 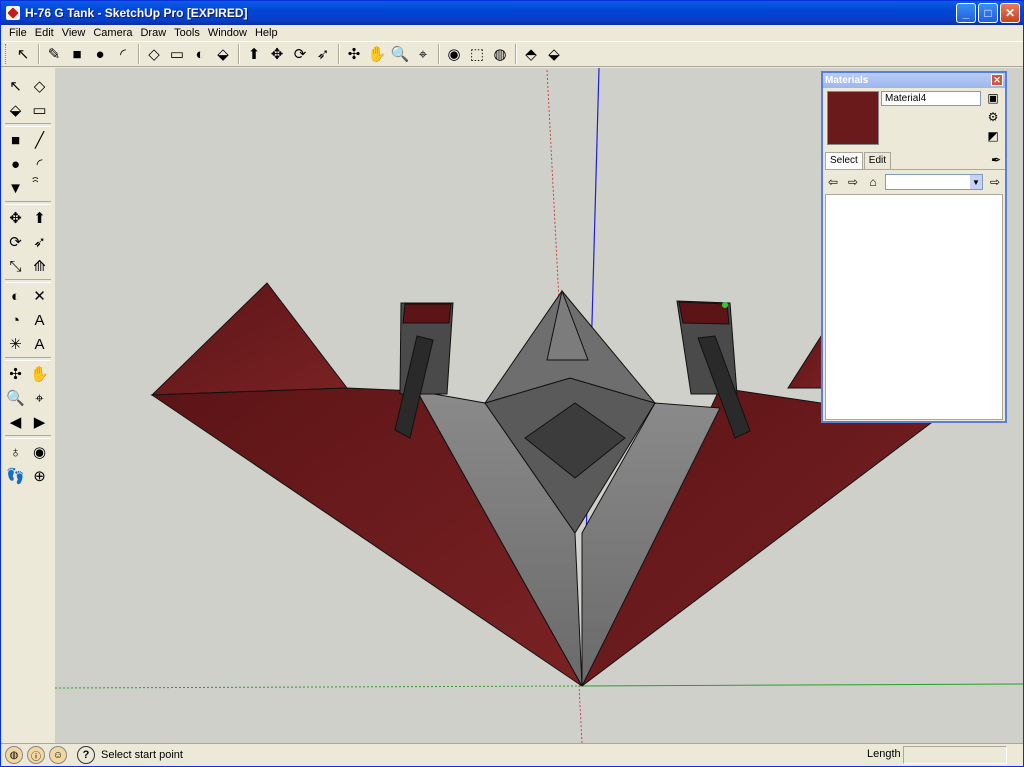 I want to click on get-models-icon: ◉, so click(x=454, y=54).